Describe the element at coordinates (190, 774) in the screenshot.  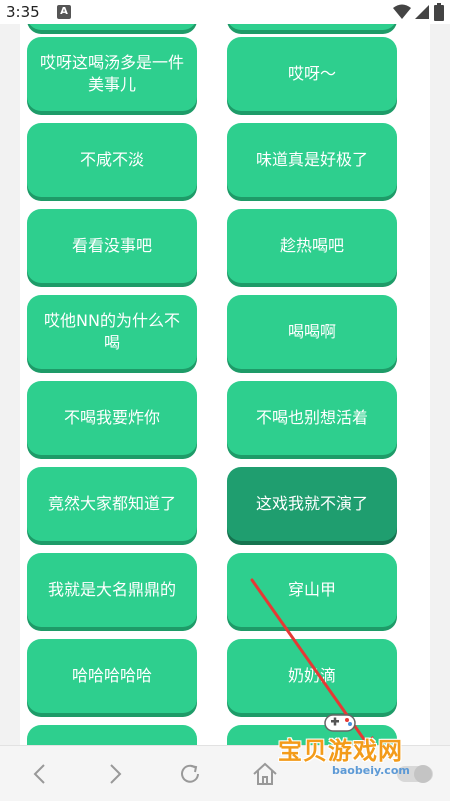
I see `refresh-icon` at that location.